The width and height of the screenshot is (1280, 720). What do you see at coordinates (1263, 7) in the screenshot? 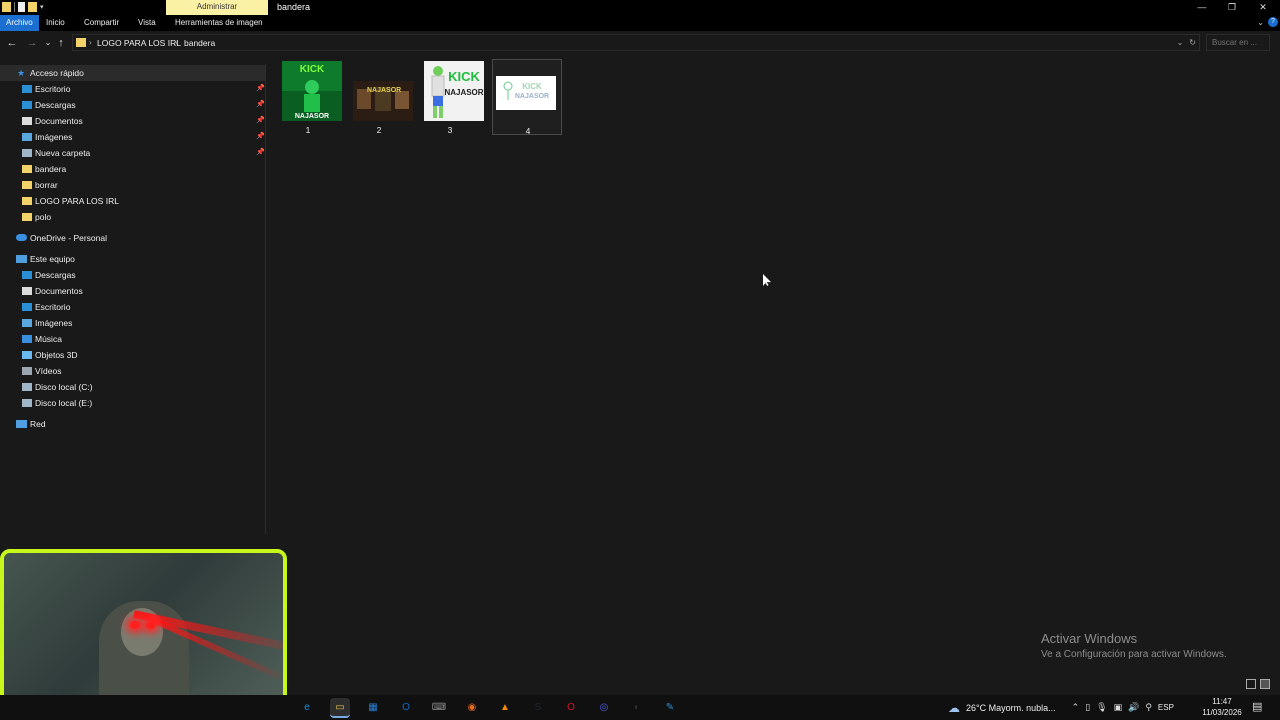
I see `close-button: ✕` at bounding box center [1263, 7].